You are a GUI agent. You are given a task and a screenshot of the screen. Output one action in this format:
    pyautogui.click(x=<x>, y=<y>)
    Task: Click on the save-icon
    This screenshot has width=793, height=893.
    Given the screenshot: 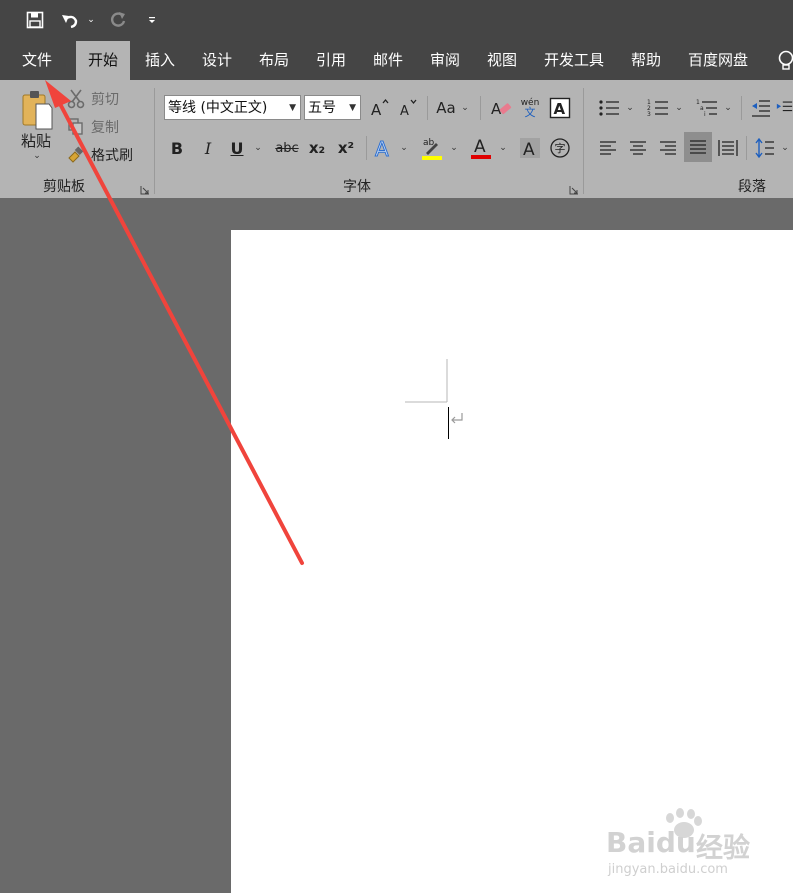 What is the action you would take?
    pyautogui.click(x=35, y=20)
    